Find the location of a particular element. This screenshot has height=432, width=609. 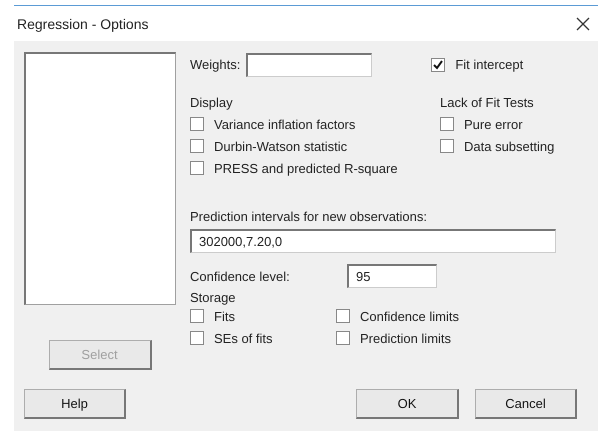

checkbox-label: Confidence limits is located at coordinates (409, 316).